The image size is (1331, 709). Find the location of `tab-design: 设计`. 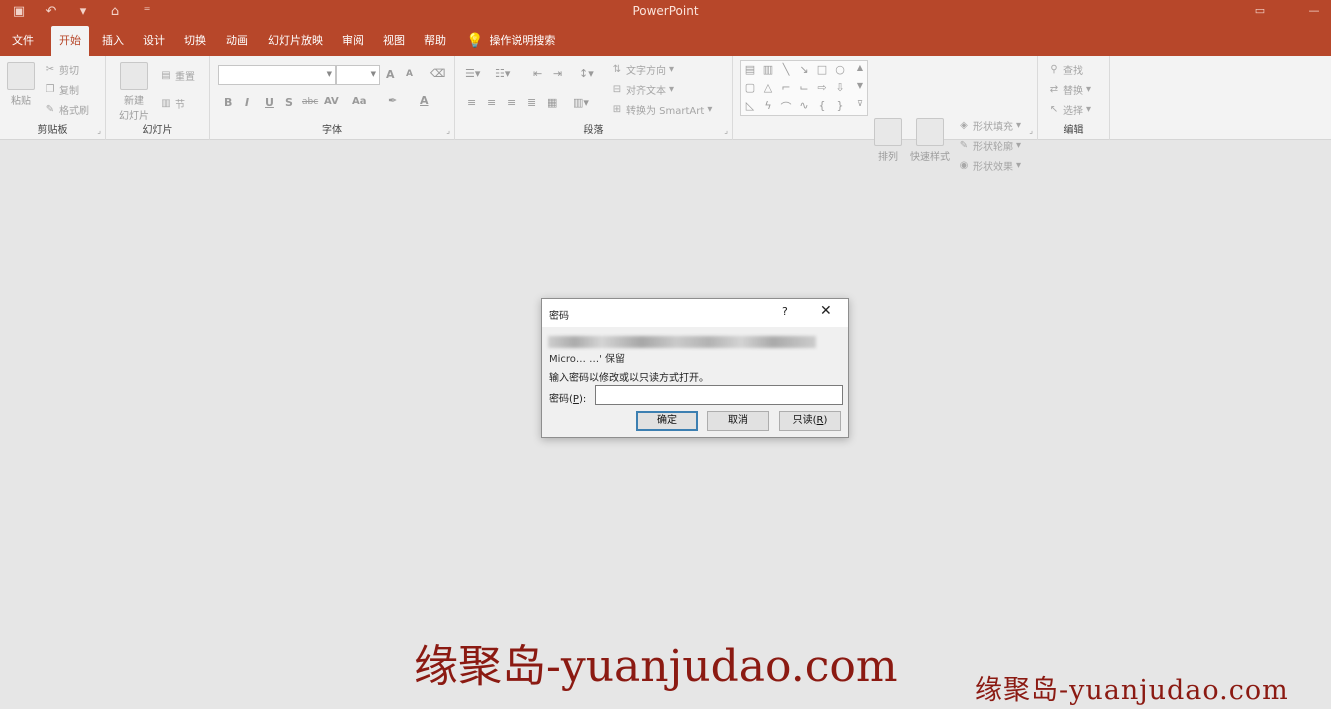

tab-design: 设计 is located at coordinates (154, 41).